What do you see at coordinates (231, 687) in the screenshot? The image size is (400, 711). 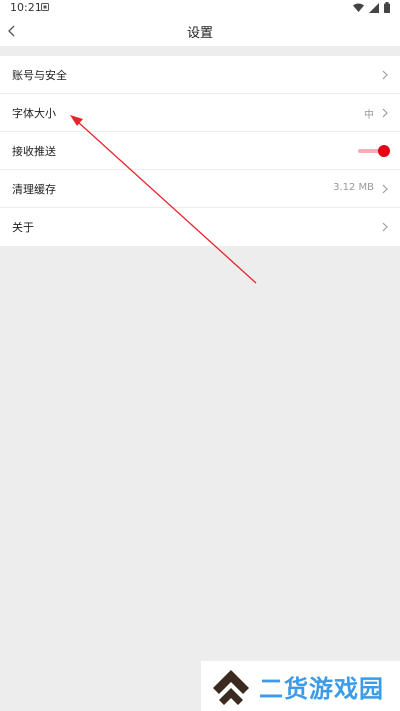 I see `watermark-logo-icon` at bounding box center [231, 687].